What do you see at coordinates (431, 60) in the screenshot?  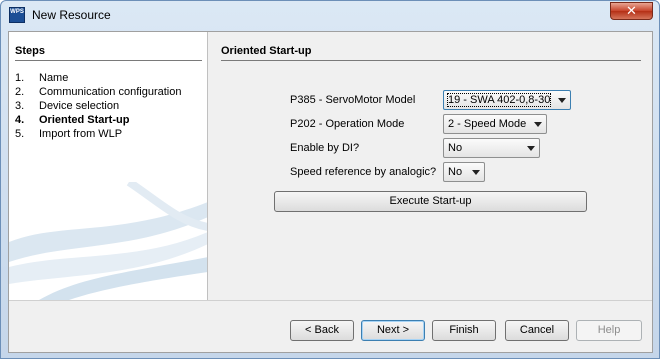 I see `content-divider` at bounding box center [431, 60].